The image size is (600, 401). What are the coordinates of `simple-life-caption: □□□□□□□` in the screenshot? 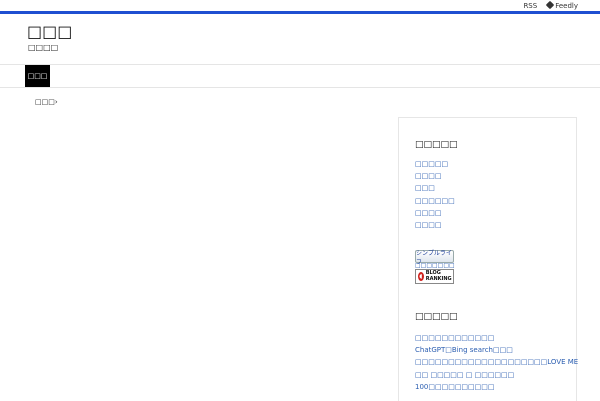 It's located at (435, 265).